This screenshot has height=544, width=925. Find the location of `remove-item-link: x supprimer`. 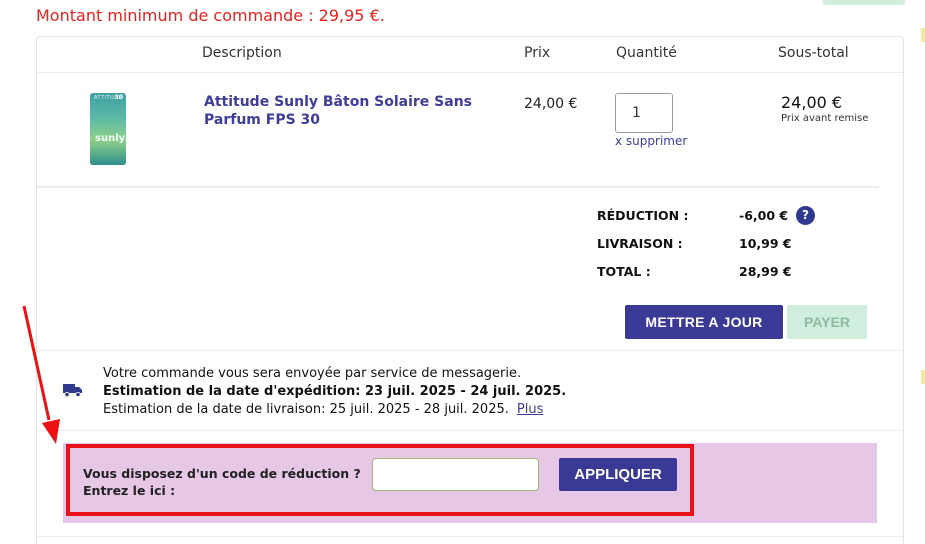

remove-item-link: x supprimer is located at coordinates (651, 141).